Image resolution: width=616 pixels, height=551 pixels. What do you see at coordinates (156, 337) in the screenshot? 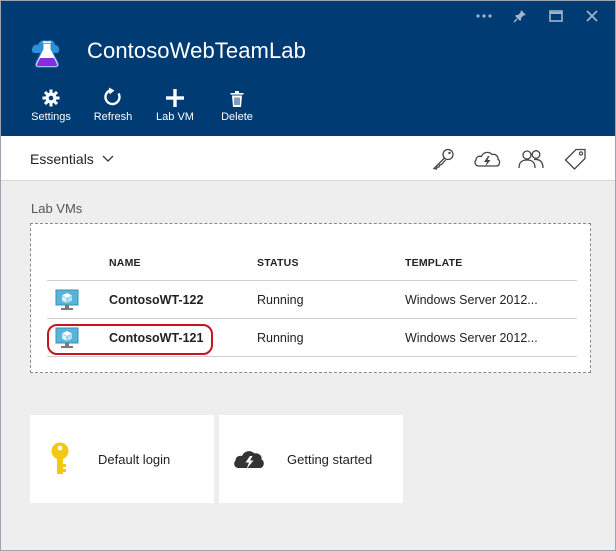
I see `vm-name: ContosoWT-121` at bounding box center [156, 337].